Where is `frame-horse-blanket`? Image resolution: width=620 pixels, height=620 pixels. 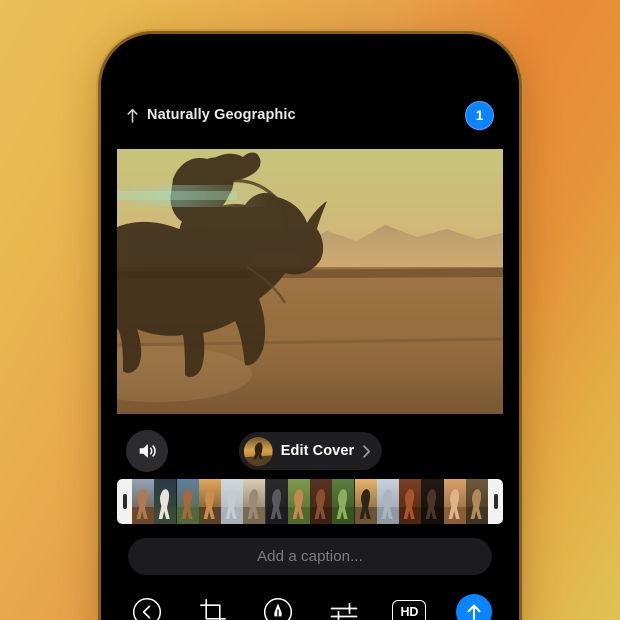
frame-horse-blanket is located at coordinates (454, 501).